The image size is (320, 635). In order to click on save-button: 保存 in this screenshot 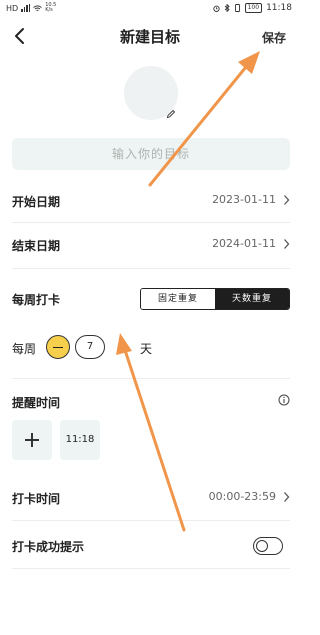, I will do `click(274, 37)`.